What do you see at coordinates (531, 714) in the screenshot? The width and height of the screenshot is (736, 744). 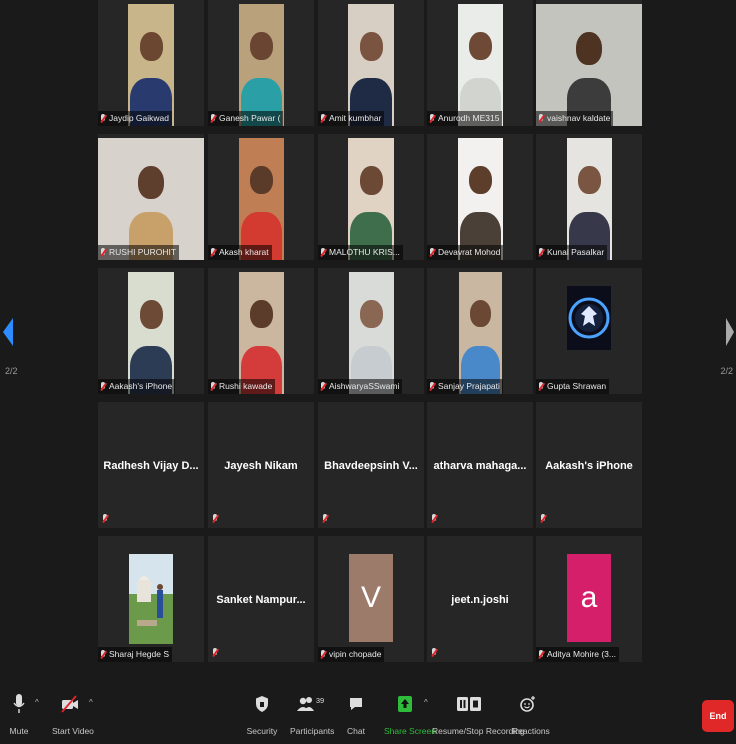 I see `reactions-button: Reactions` at bounding box center [531, 714].